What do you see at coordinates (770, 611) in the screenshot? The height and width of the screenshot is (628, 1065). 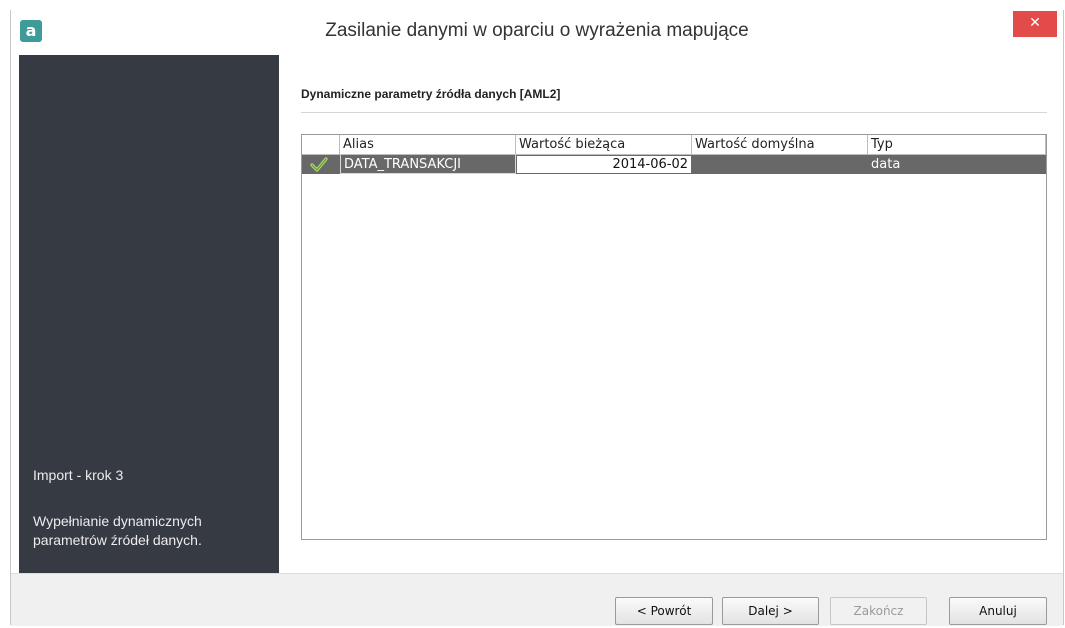 I see `next-button: Dalej >` at bounding box center [770, 611].